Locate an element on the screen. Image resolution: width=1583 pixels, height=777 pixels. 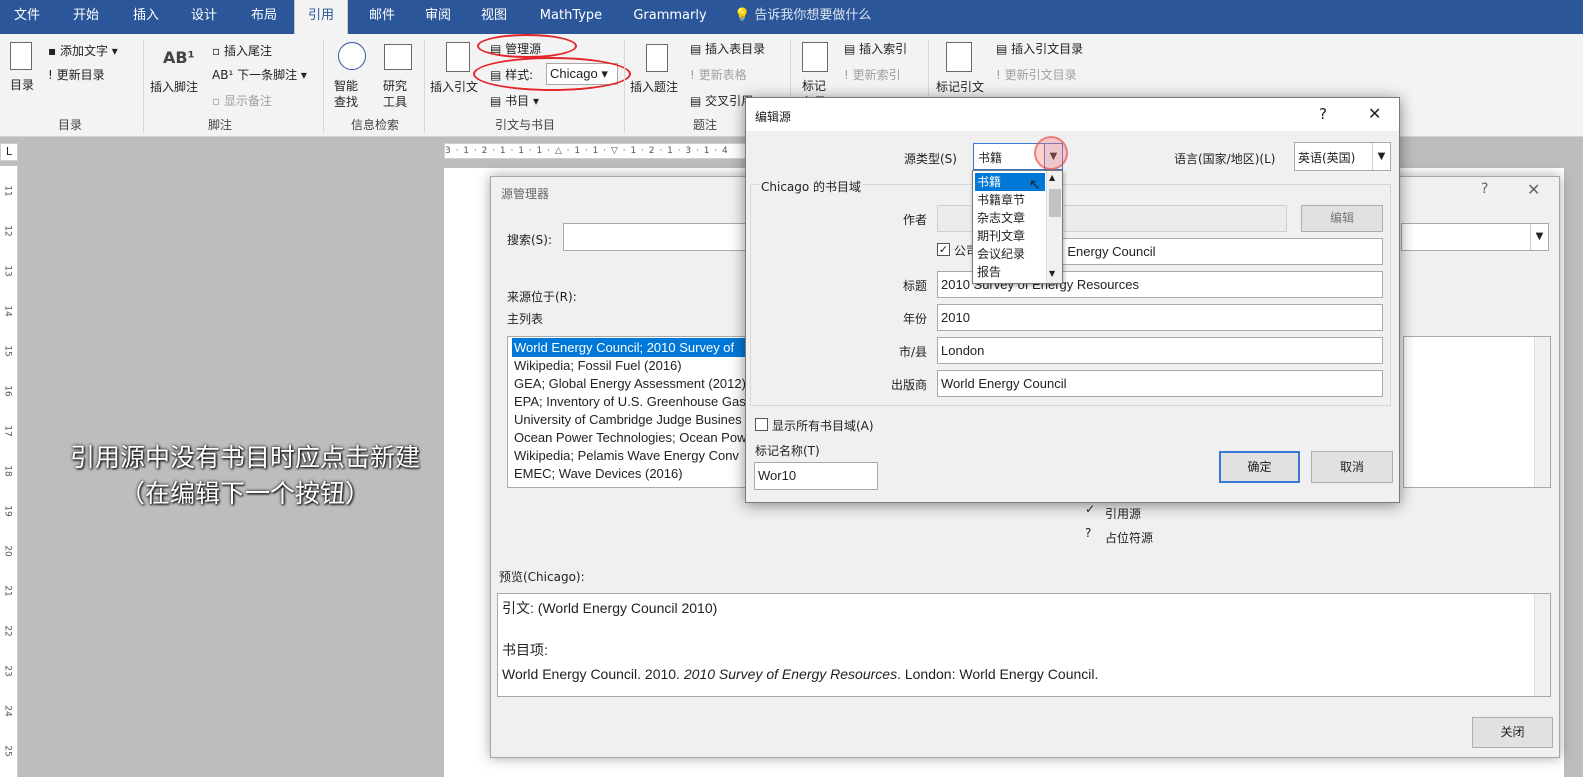
ruler-number: 24 is located at coordinates (7, 711).